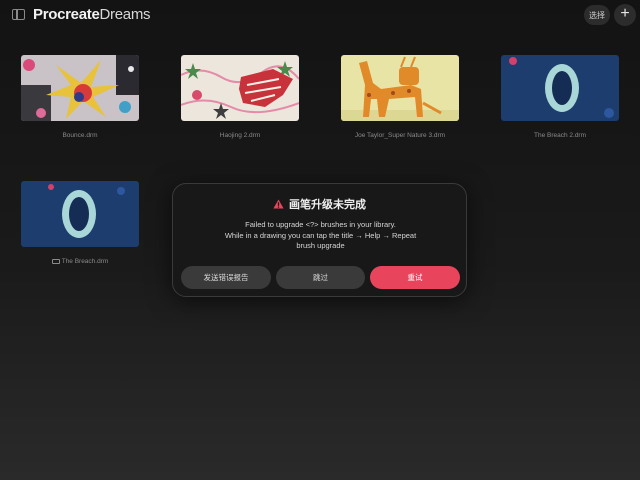 This screenshot has height=480, width=640. Describe the element at coordinates (18, 14) in the screenshot. I see `sidebar-toggle-icon` at that location.